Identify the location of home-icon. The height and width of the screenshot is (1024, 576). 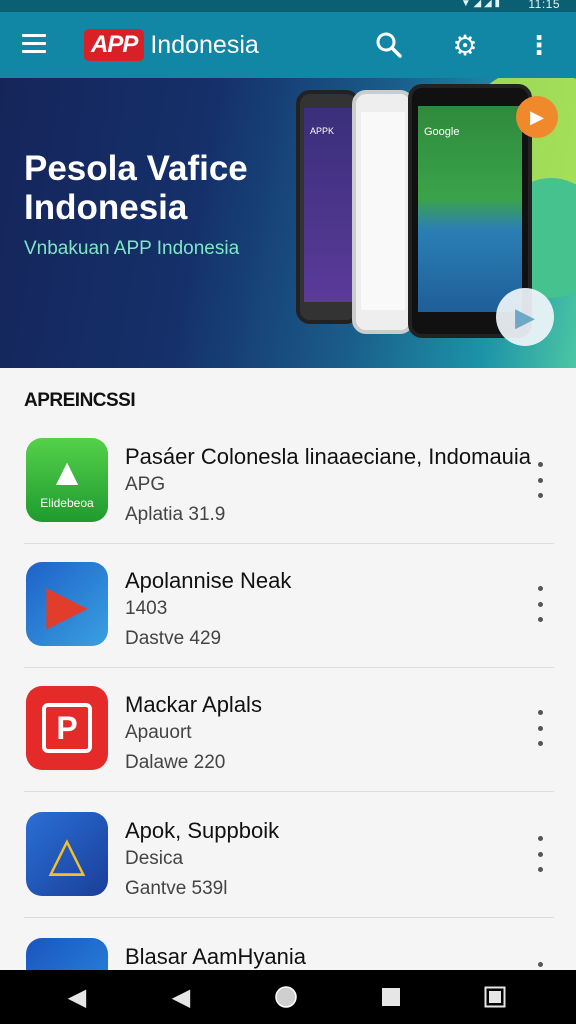
(286, 997).